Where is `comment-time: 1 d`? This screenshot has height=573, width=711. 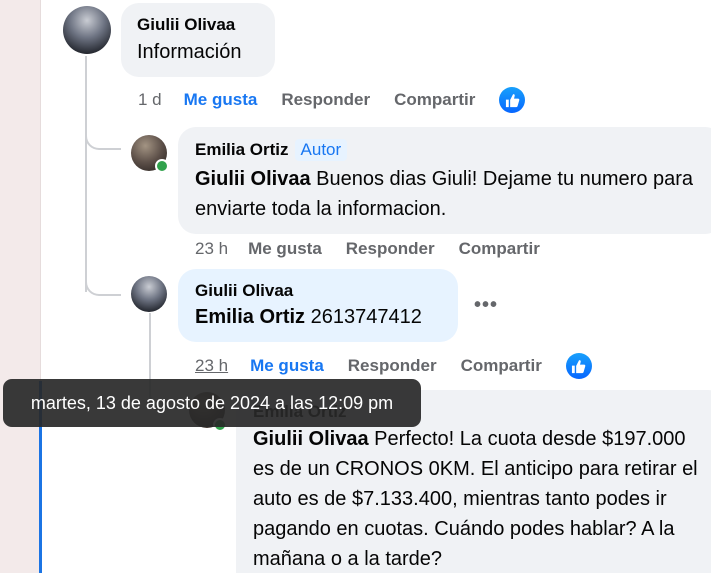 comment-time: 1 d is located at coordinates (150, 100).